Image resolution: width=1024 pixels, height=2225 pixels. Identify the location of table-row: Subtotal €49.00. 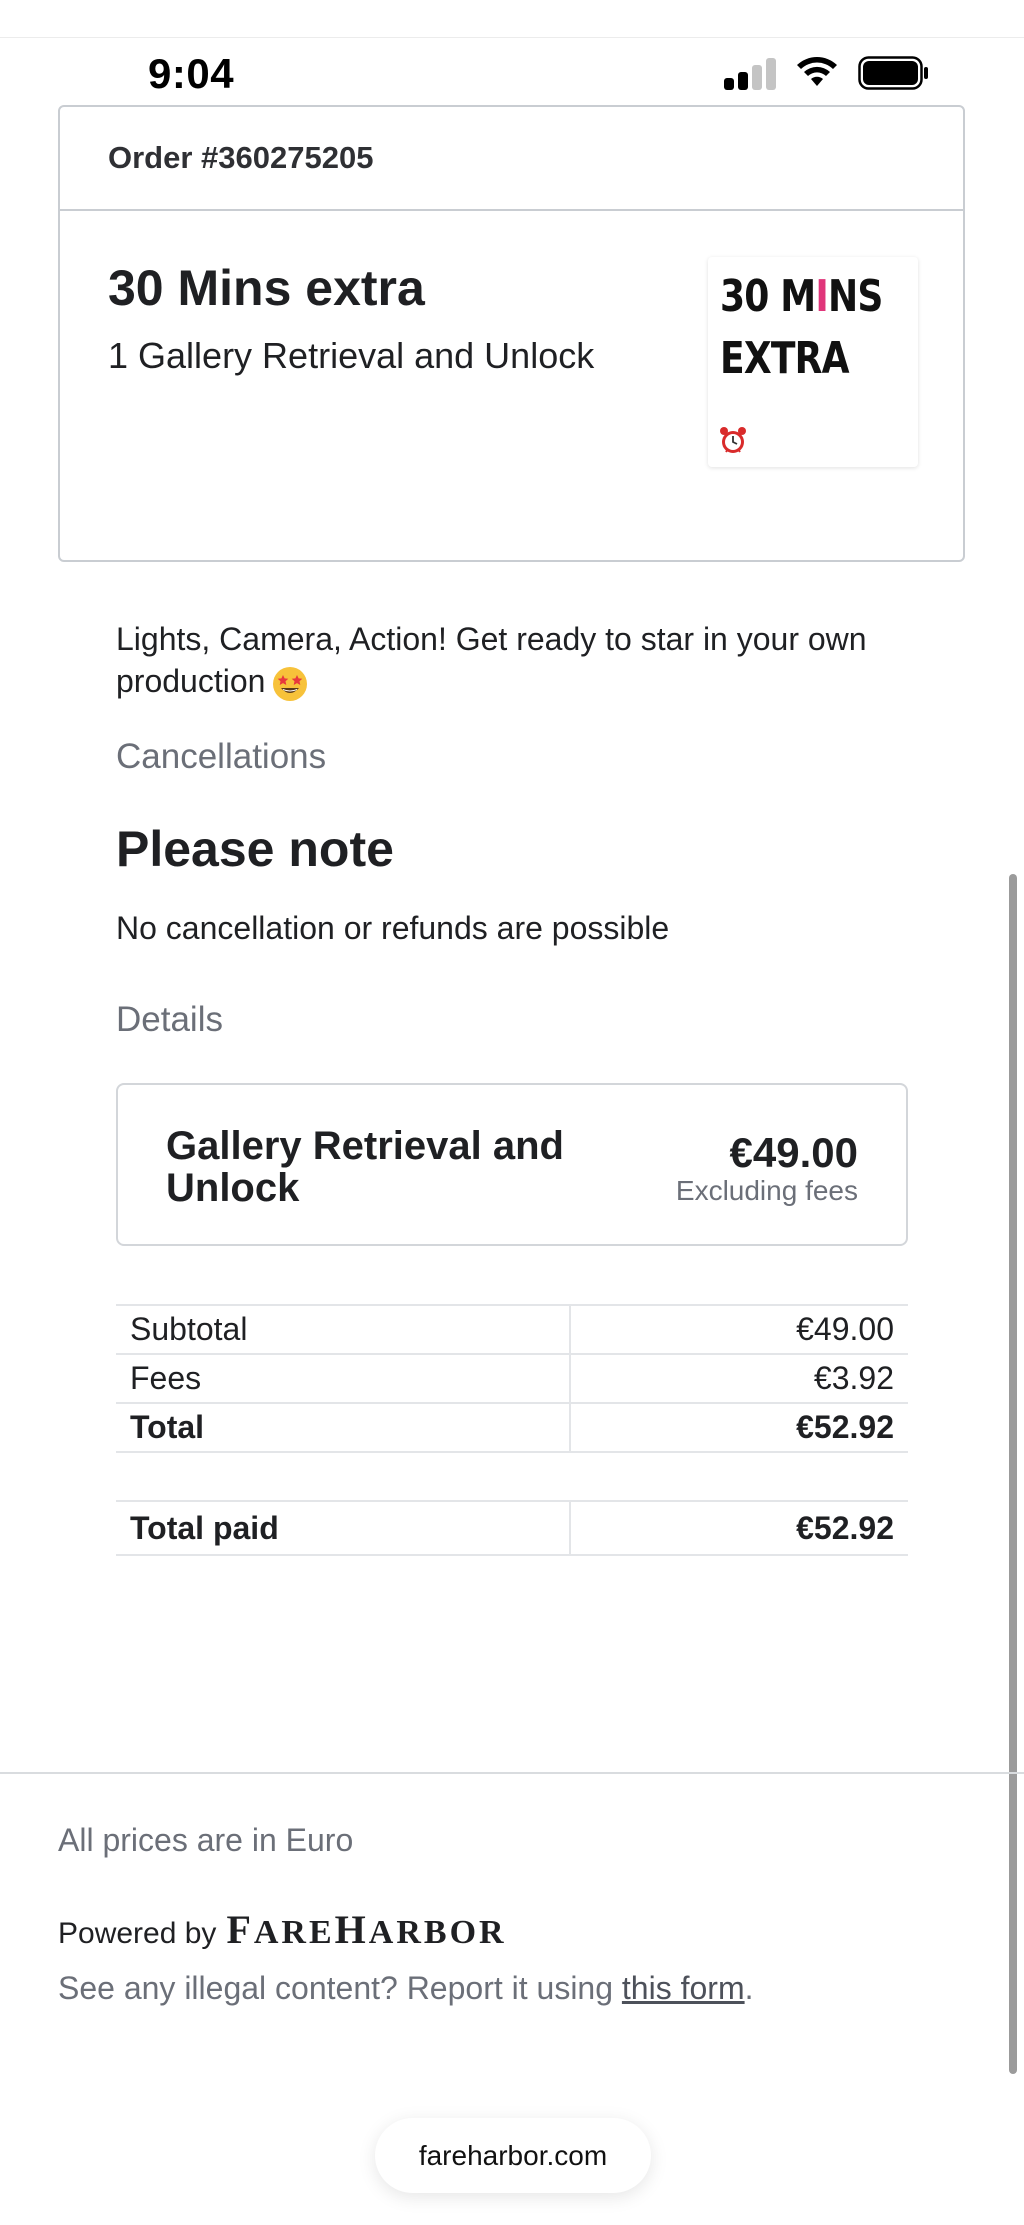
(512, 1329).